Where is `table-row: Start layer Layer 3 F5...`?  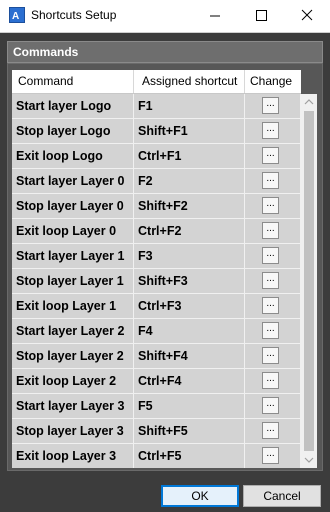 table-row: Start layer Layer 3 F5... is located at coordinates (156, 406).